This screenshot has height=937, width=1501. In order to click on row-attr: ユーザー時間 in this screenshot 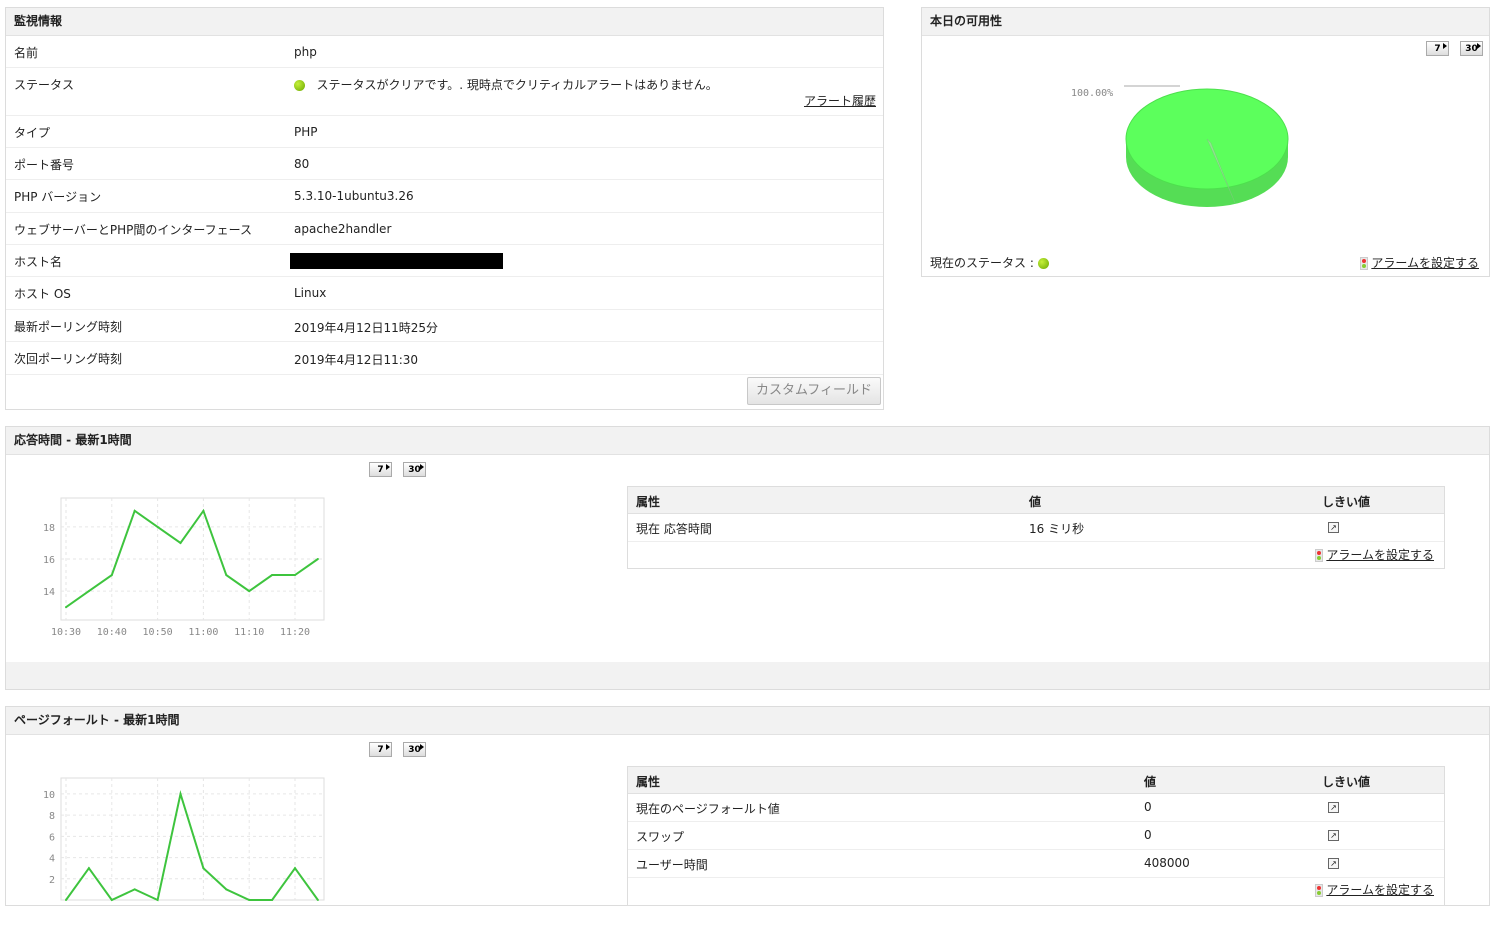, I will do `click(672, 865)`.